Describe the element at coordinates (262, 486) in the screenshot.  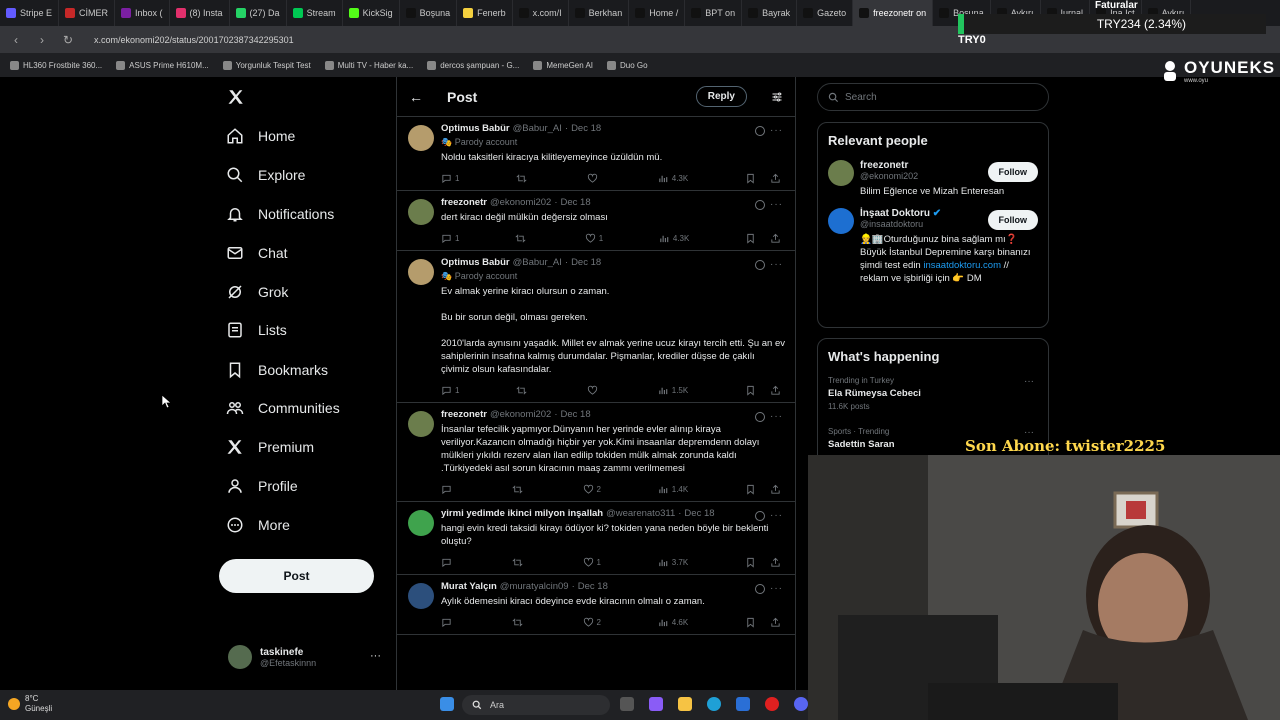
I see `sidebar-item-profile: Profile` at that location.